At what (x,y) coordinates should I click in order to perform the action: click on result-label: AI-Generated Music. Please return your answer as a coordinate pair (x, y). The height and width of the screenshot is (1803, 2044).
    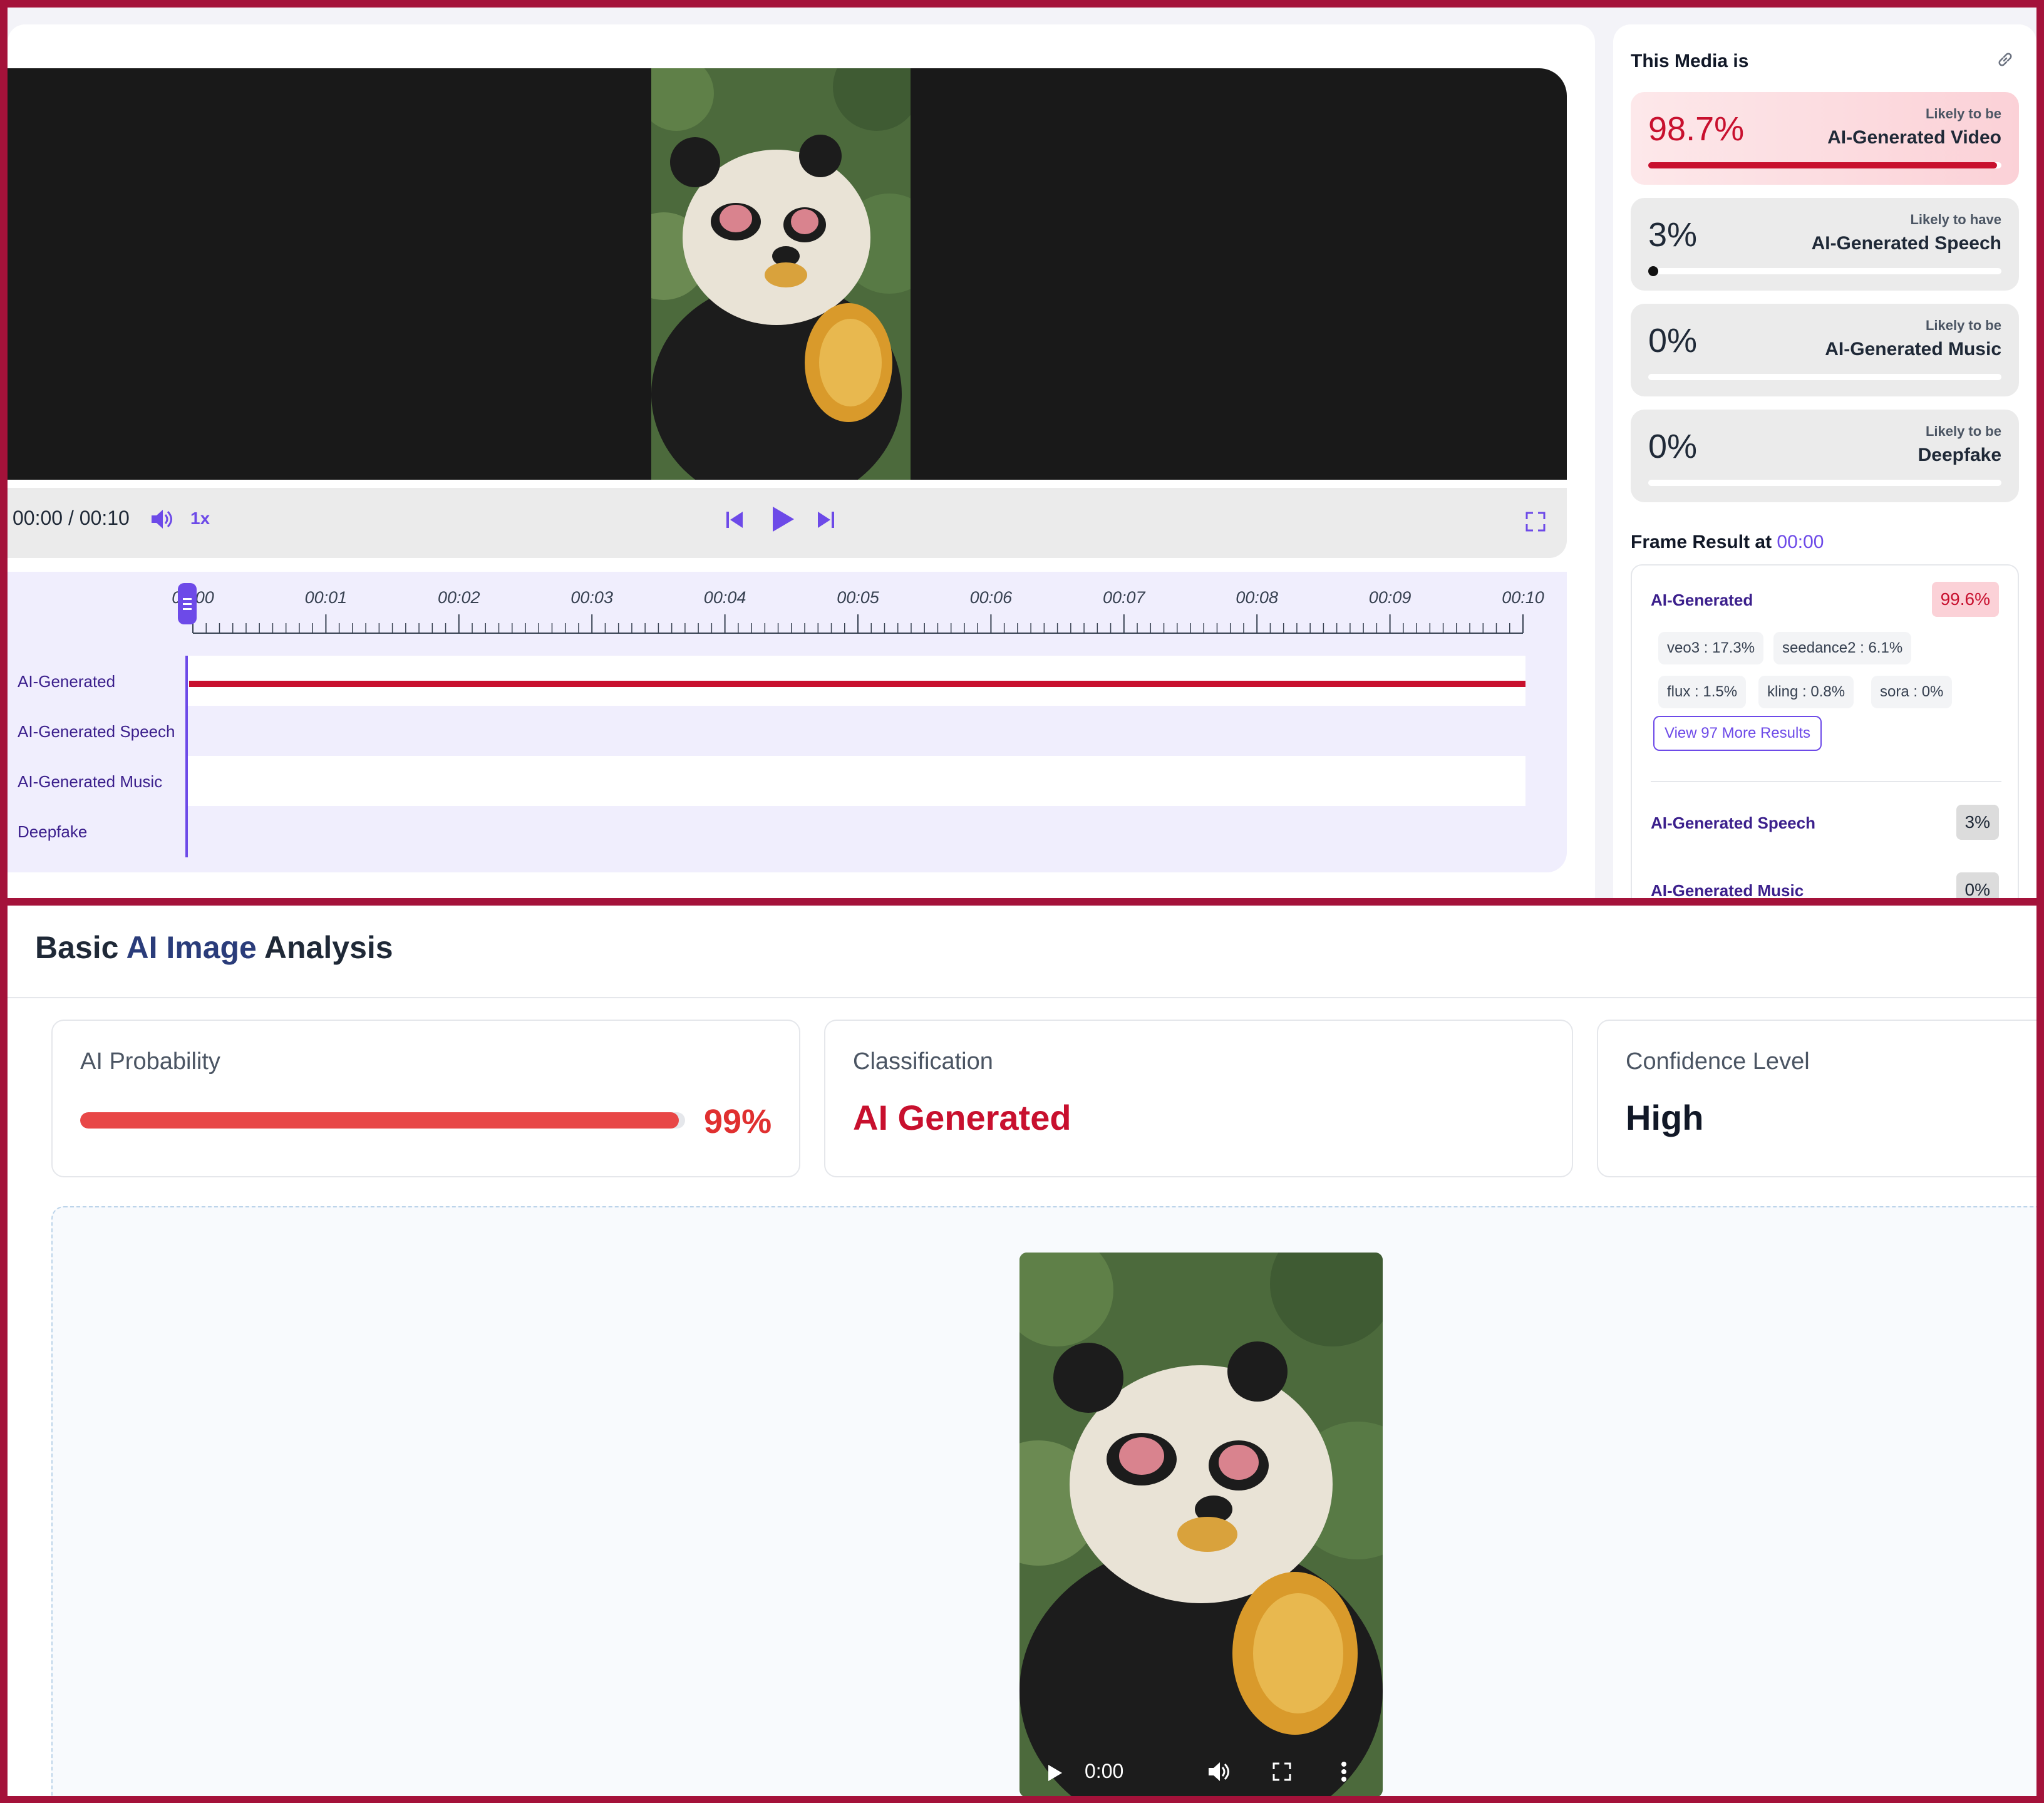
    Looking at the image, I should click on (1913, 349).